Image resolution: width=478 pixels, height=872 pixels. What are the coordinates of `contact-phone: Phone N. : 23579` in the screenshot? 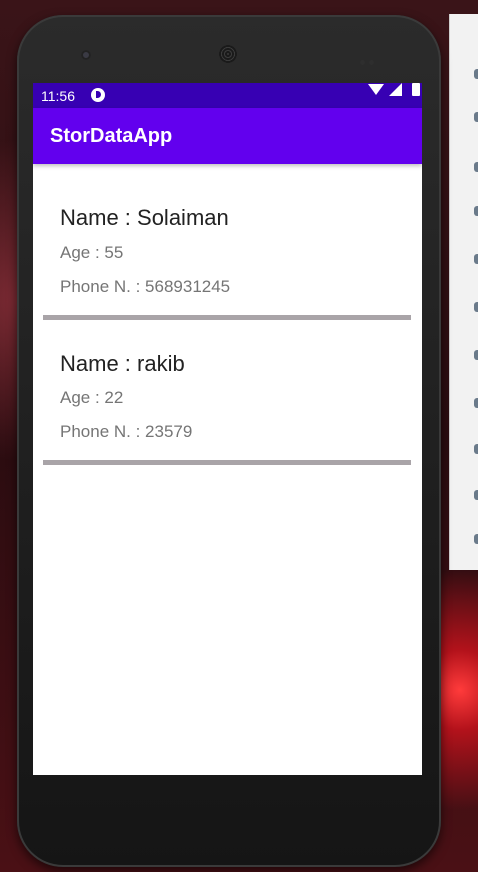 It's located at (126, 431).